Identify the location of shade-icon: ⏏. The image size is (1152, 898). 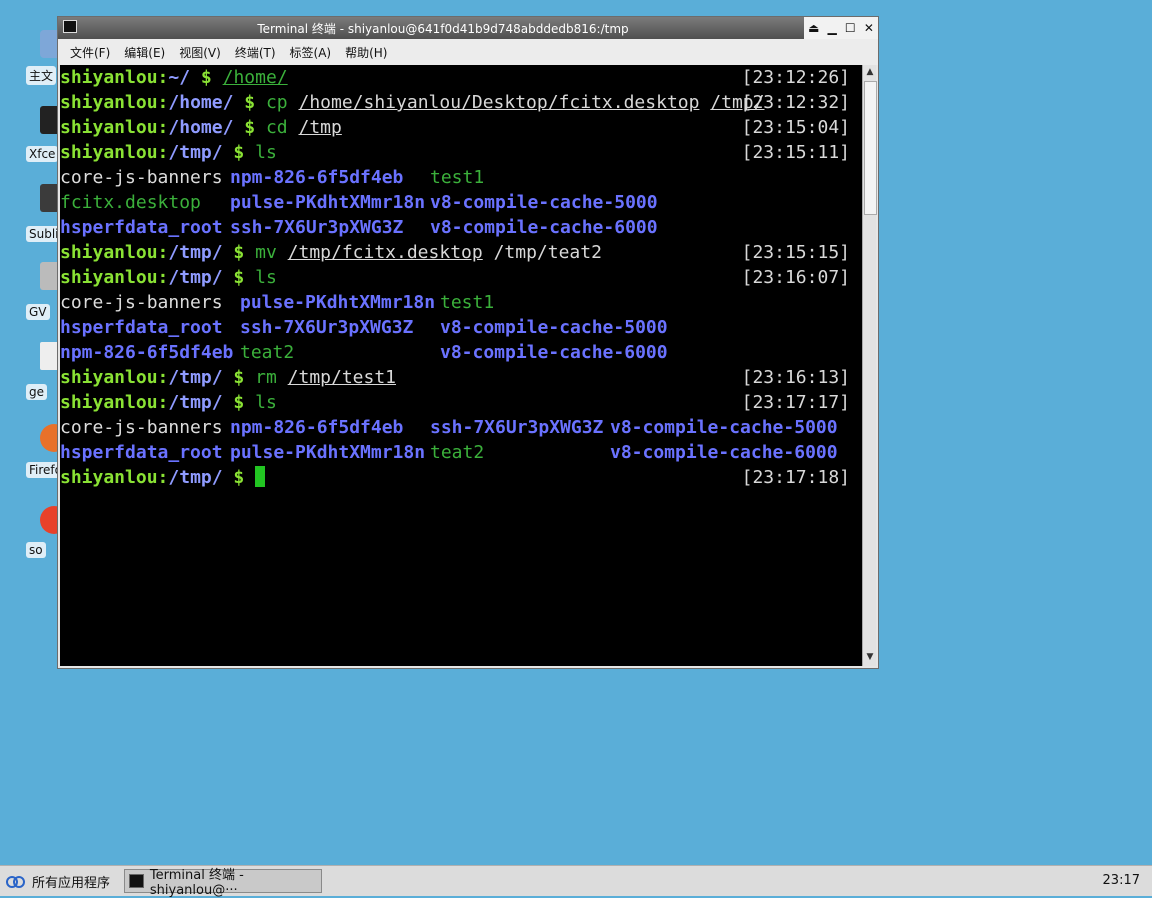
(813, 28).